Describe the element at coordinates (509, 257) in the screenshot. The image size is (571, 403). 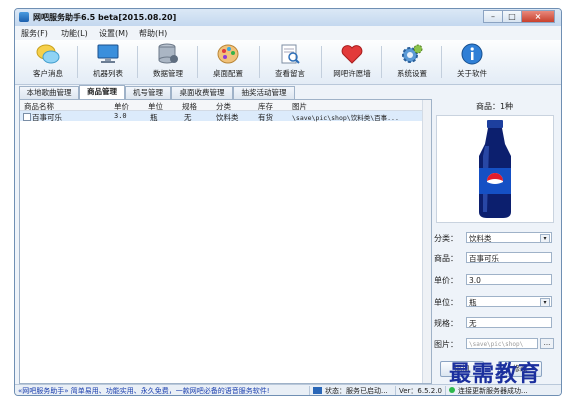
I see `product-name-field: 百事可乐` at that location.